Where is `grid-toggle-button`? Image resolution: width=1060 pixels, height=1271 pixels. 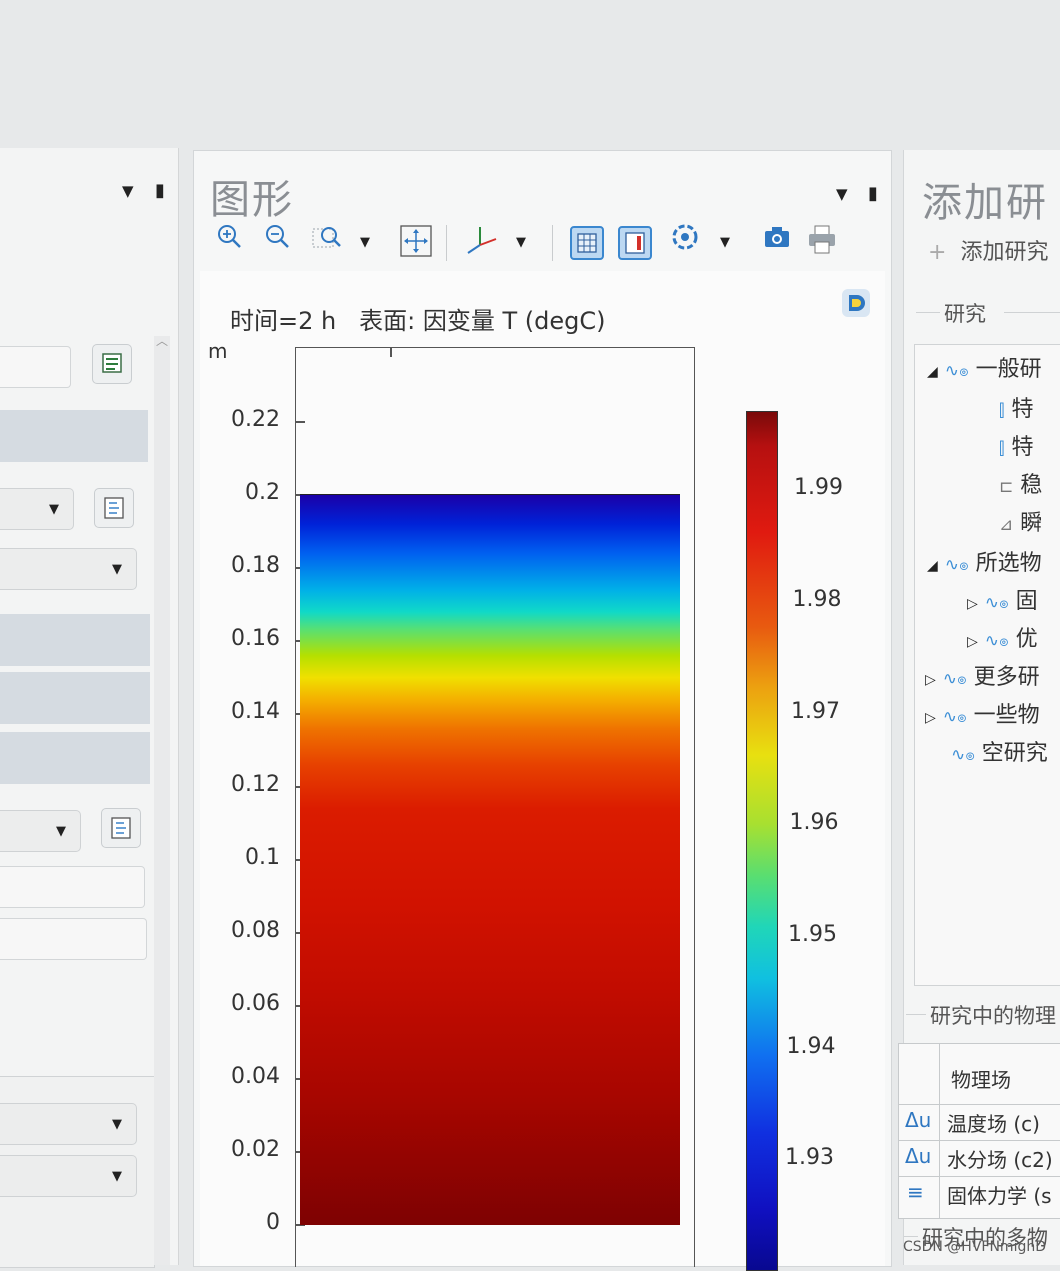 grid-toggle-button is located at coordinates (587, 243).